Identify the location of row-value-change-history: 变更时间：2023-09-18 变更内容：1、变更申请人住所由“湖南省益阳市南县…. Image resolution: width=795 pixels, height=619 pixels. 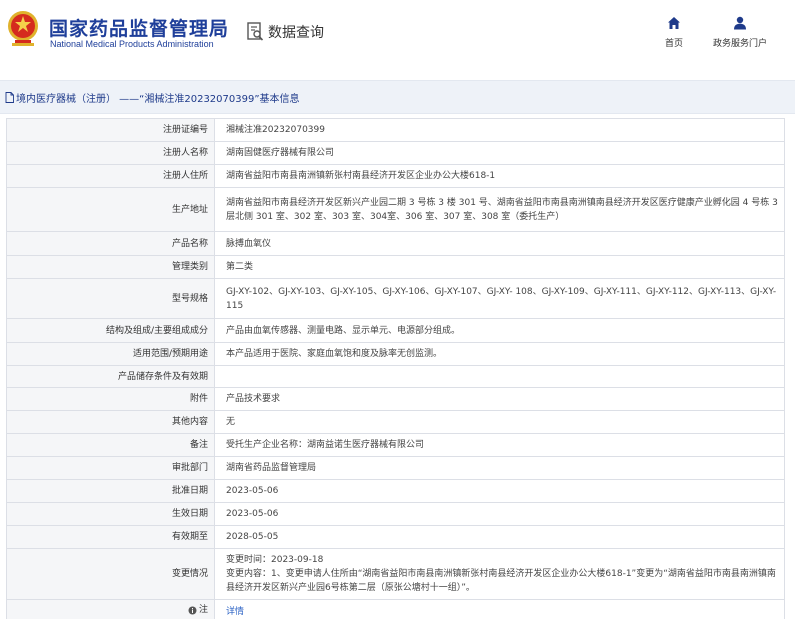
(499, 574).